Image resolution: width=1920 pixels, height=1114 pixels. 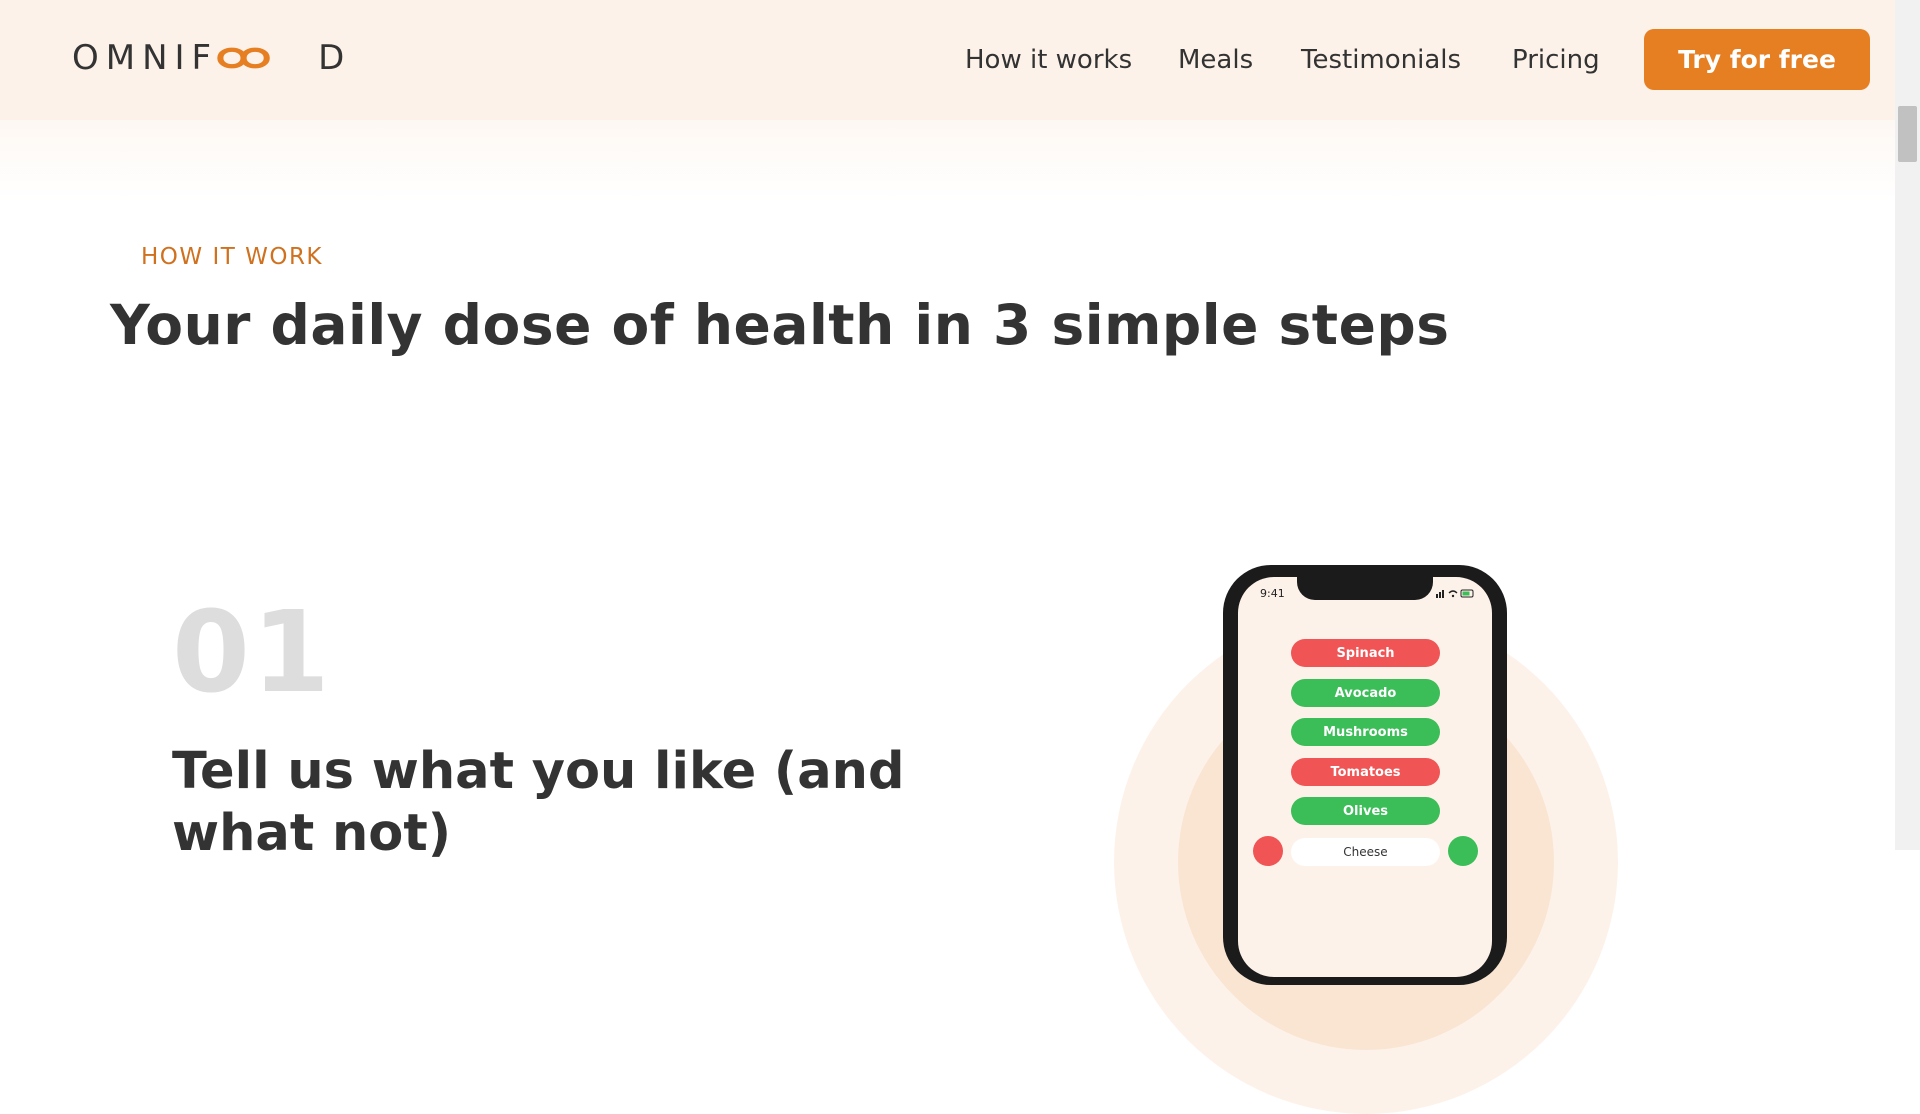 I want to click on ingredient-pill-mushrooms: Mushrooms, so click(x=1365, y=732).